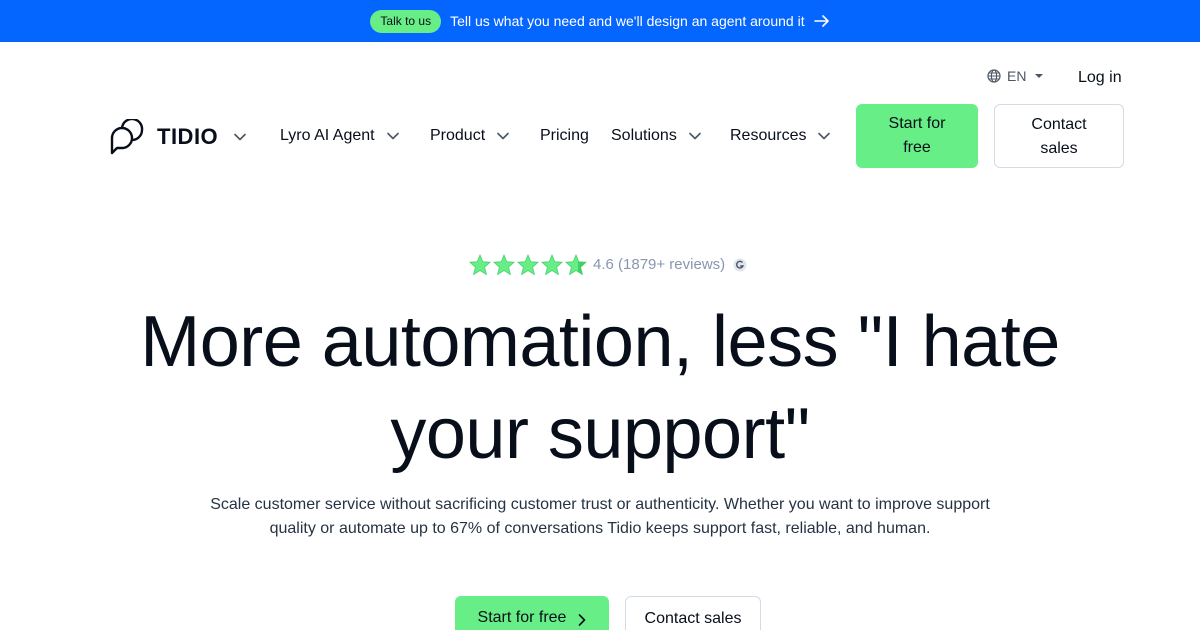 The width and height of the screenshot is (1200, 630). What do you see at coordinates (327, 135) in the screenshot?
I see `nav-item-label: Lyro AI Agent` at bounding box center [327, 135].